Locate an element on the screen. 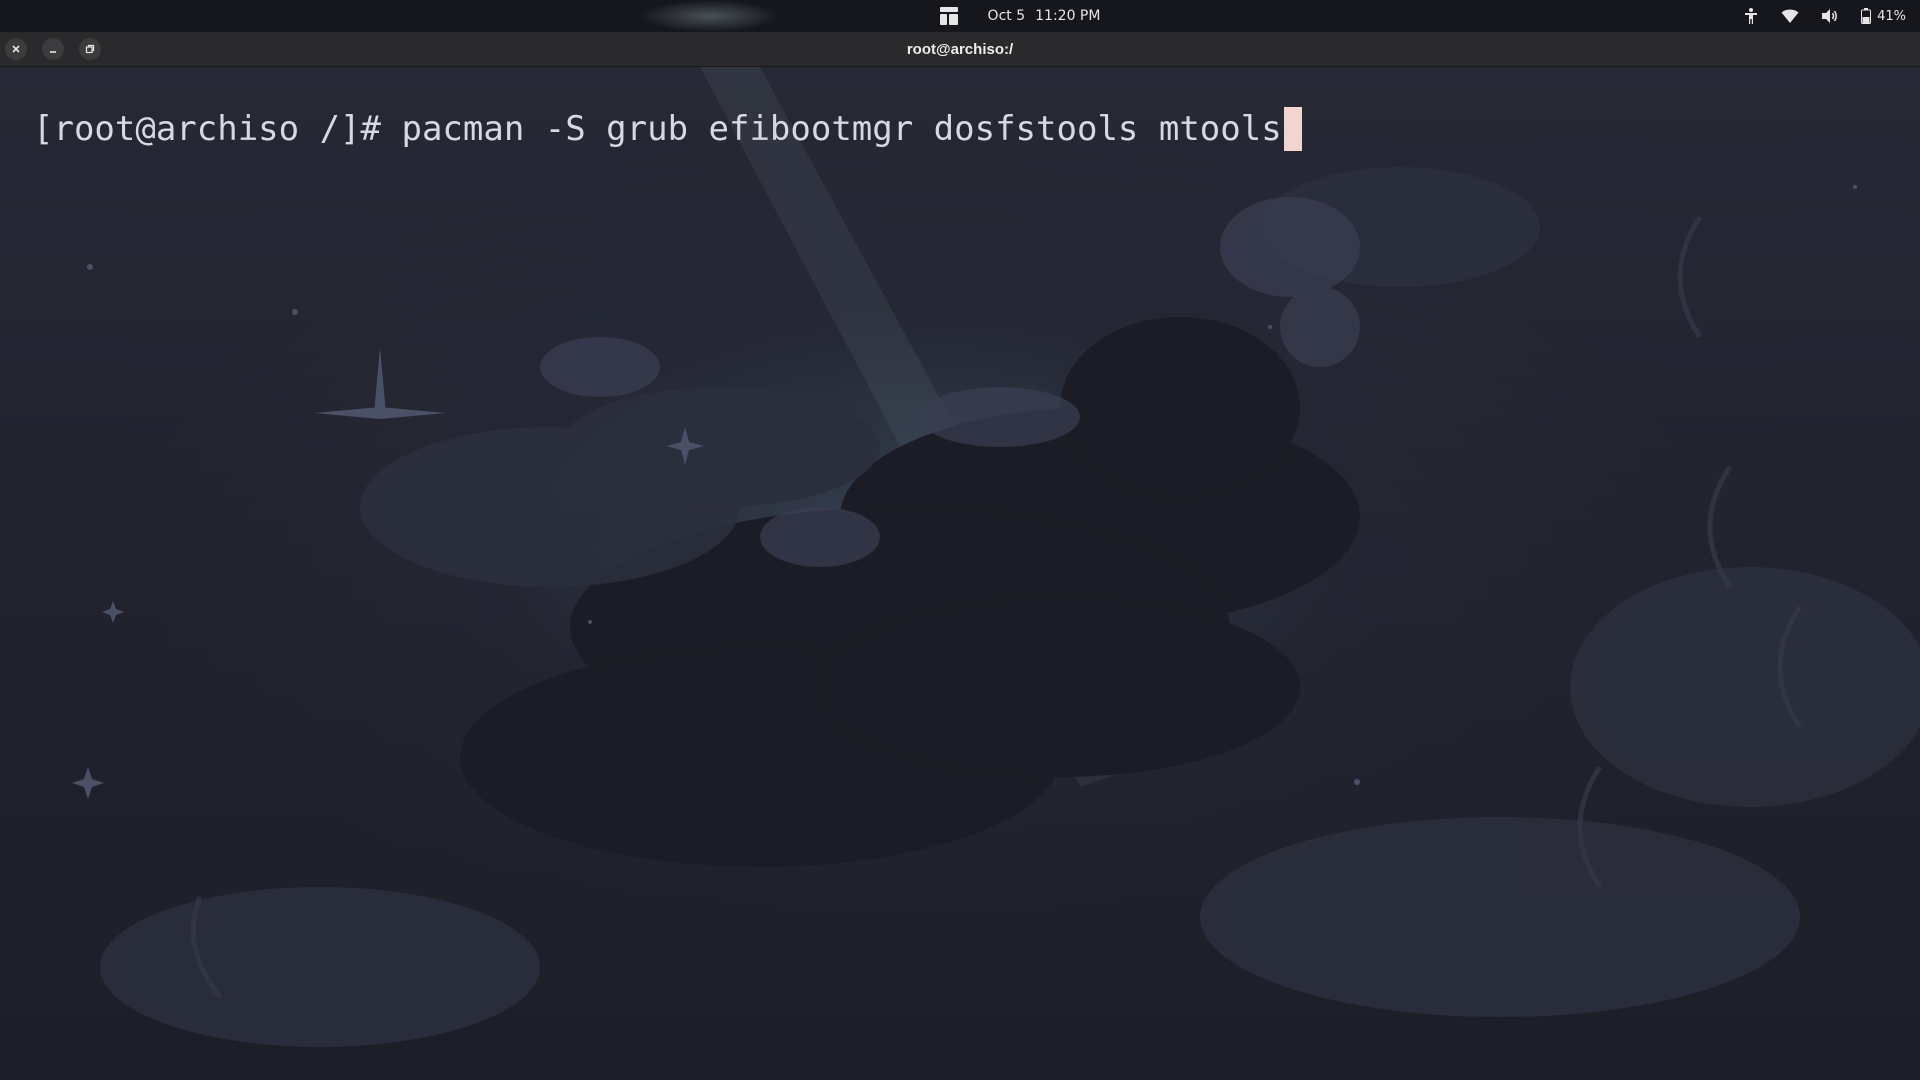 The height and width of the screenshot is (1080, 1920). battery-percentage: 41% is located at coordinates (1891, 16).